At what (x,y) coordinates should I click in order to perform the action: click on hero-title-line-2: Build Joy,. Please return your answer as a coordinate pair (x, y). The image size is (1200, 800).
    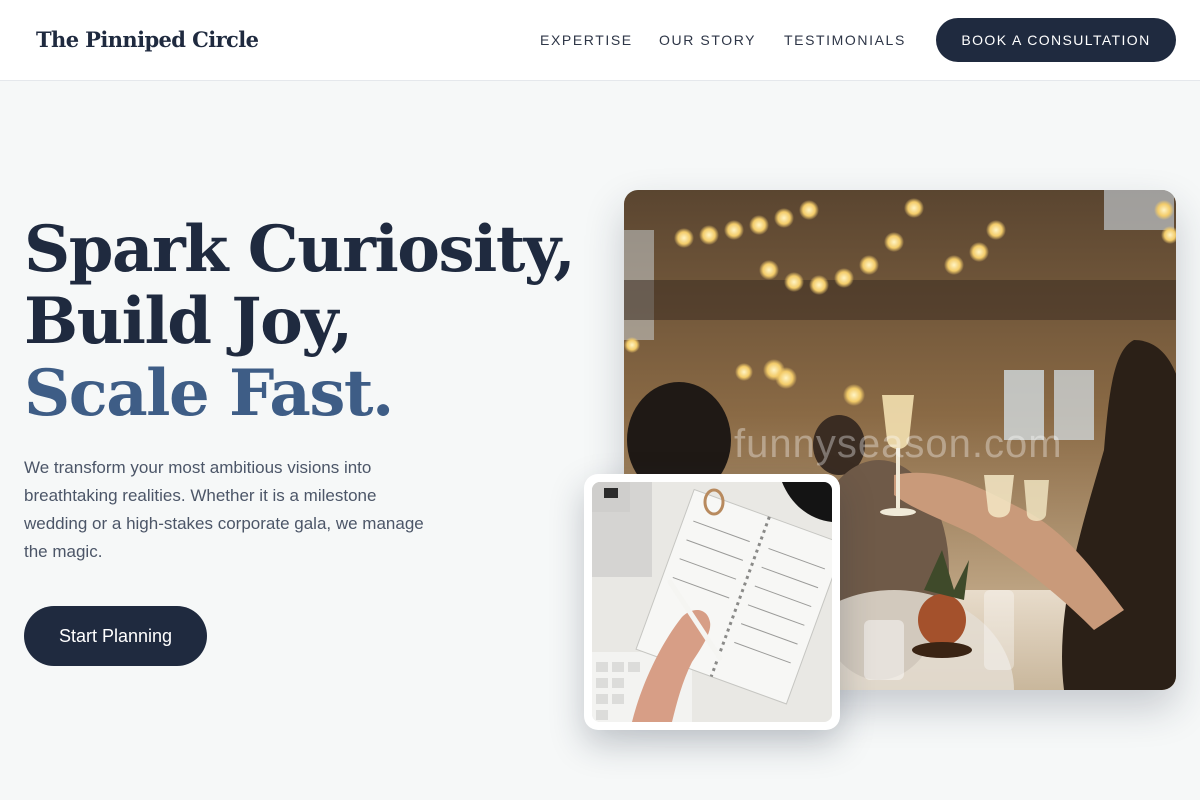
    Looking at the image, I should click on (188, 321).